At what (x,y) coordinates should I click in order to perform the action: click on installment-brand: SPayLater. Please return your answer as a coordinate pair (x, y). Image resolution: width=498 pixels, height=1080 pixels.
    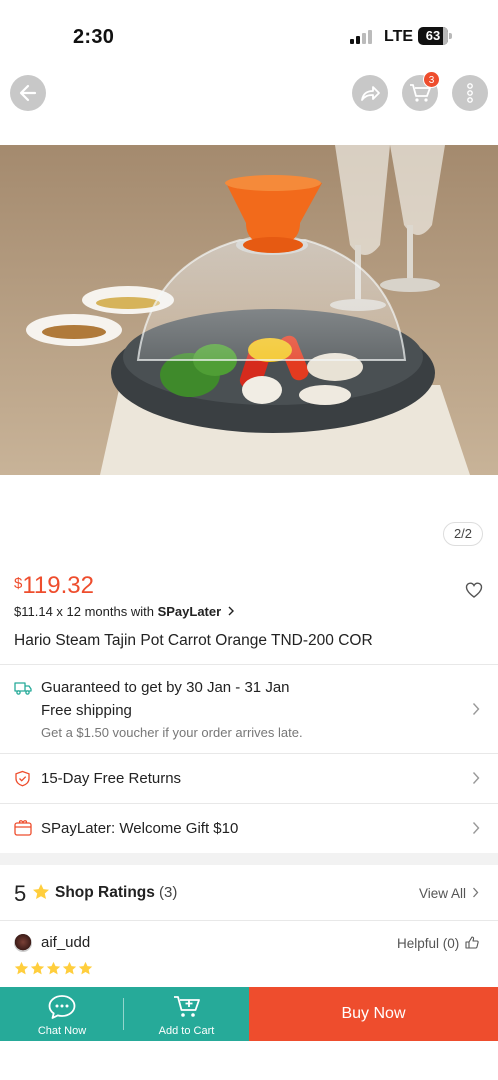
    Looking at the image, I should click on (189, 611).